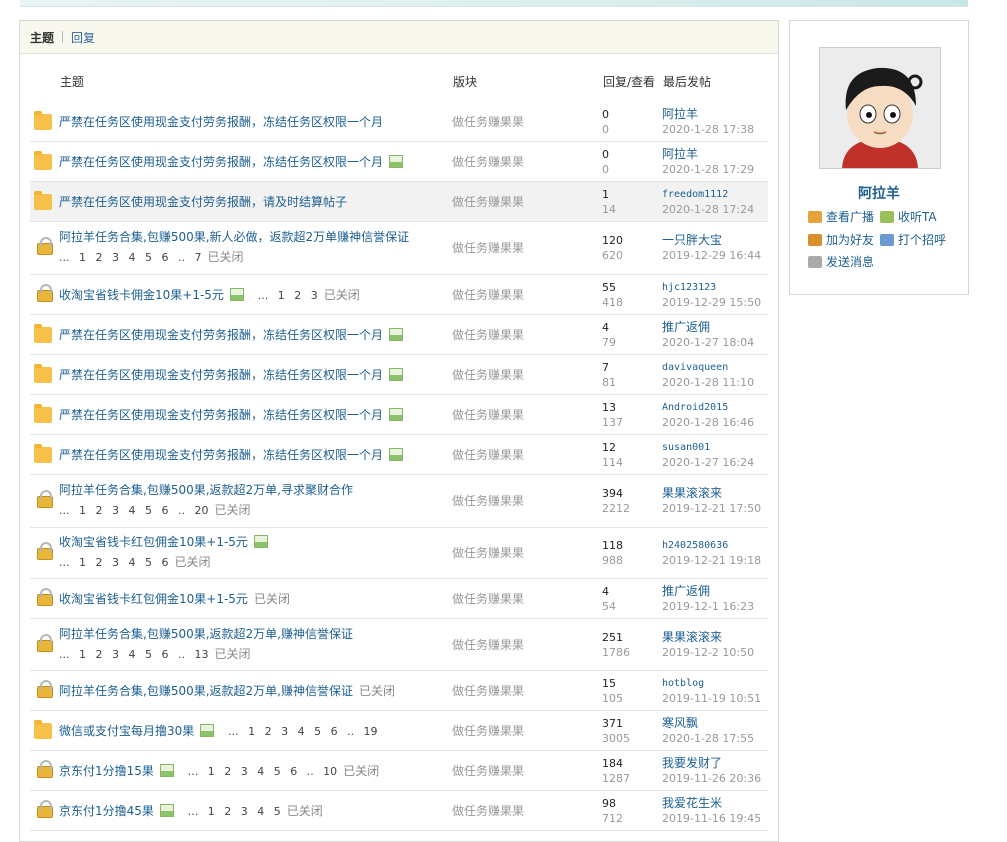 The image size is (1007, 842). Describe the element at coordinates (711, 240) in the screenshot. I see `last-post-user: 一只胖大宝` at that location.